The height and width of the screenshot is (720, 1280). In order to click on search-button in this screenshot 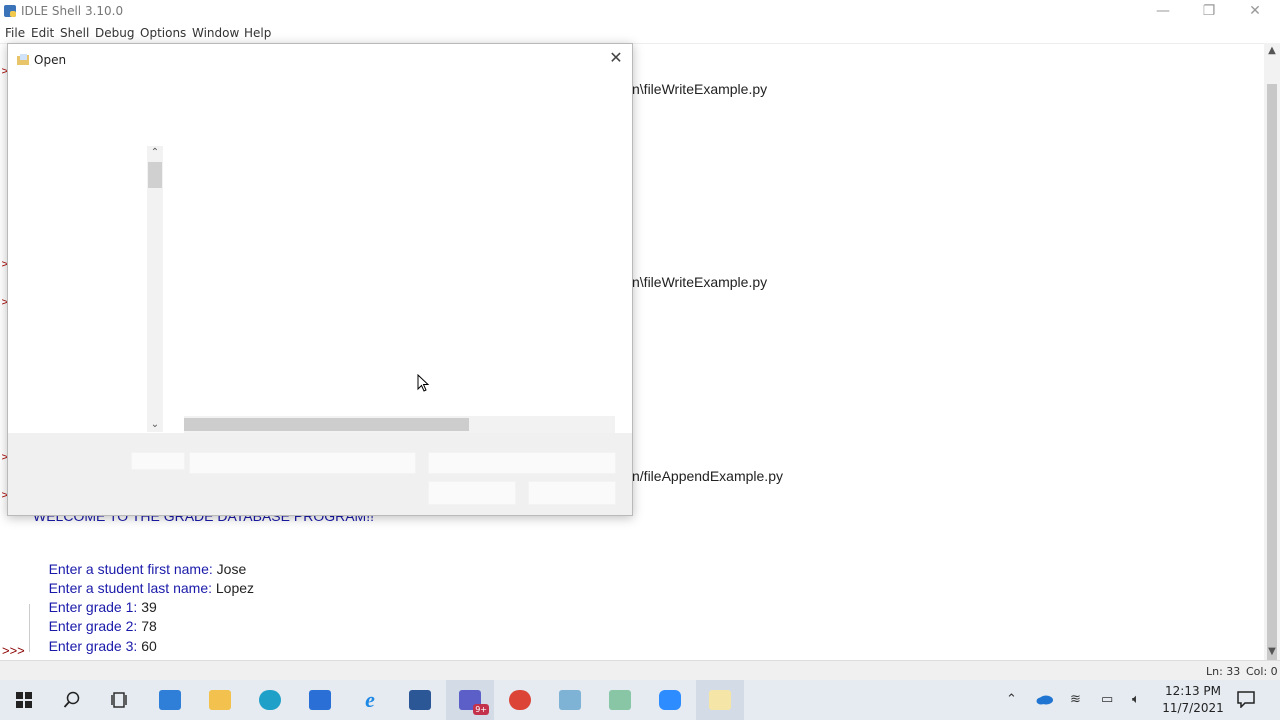, I will do `click(72, 700)`.